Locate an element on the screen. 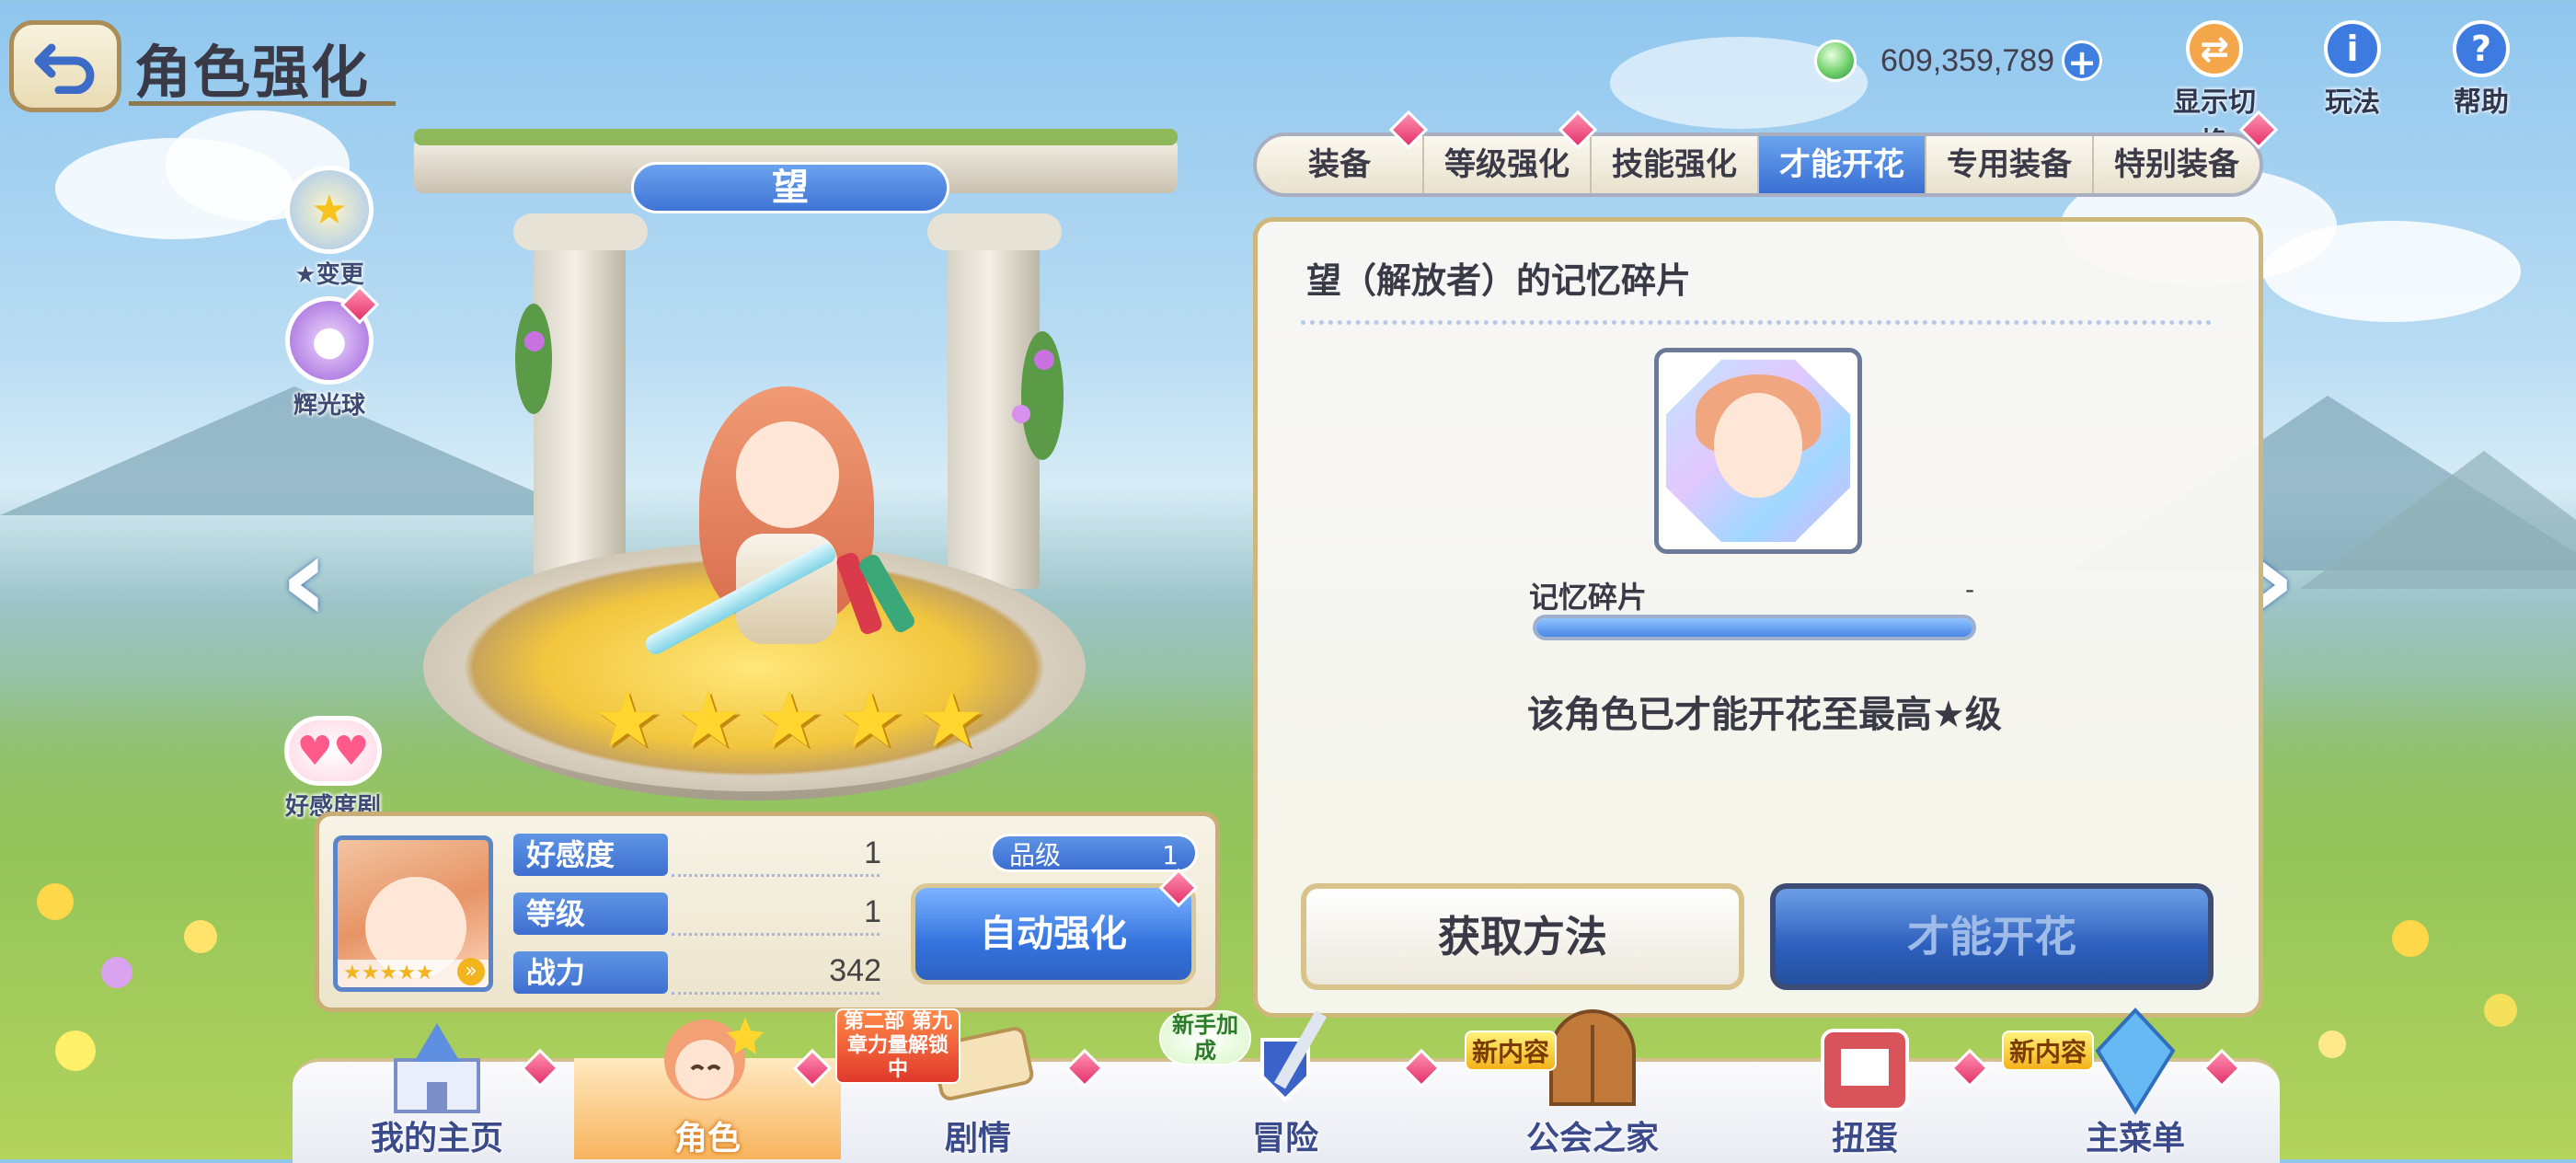 The height and width of the screenshot is (1163, 2576). info-icon: i is located at coordinates (2352, 49).